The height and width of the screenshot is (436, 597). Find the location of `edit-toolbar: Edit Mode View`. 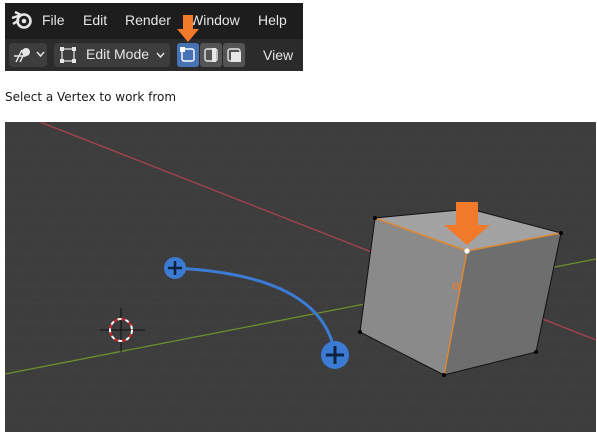

edit-toolbar: Edit Mode View is located at coordinates (154, 55).